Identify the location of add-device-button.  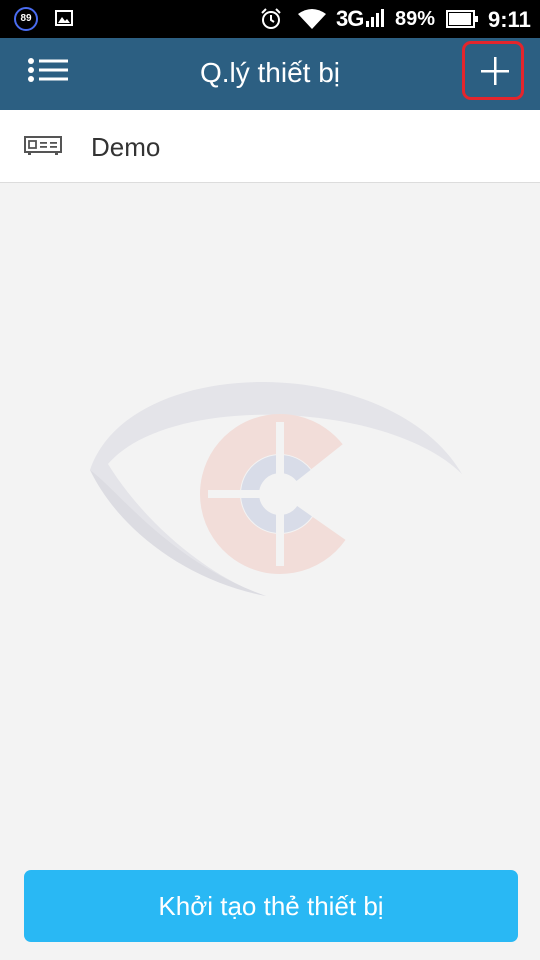
(493, 70).